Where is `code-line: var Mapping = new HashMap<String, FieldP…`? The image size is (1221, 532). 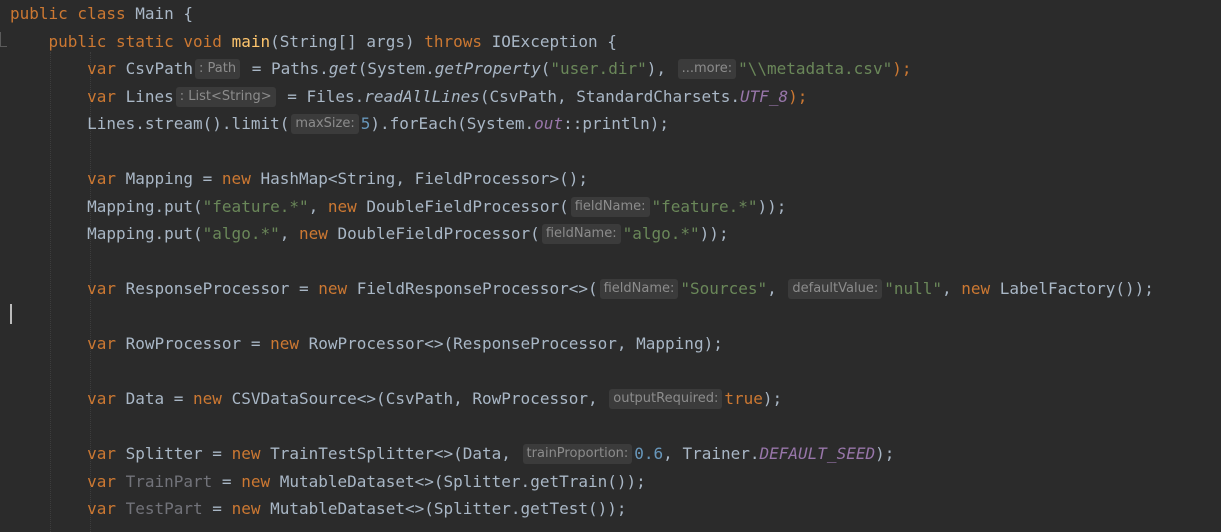
code-line: var Mapping = new HashMap<String, FieldP… is located at coordinates (299, 178).